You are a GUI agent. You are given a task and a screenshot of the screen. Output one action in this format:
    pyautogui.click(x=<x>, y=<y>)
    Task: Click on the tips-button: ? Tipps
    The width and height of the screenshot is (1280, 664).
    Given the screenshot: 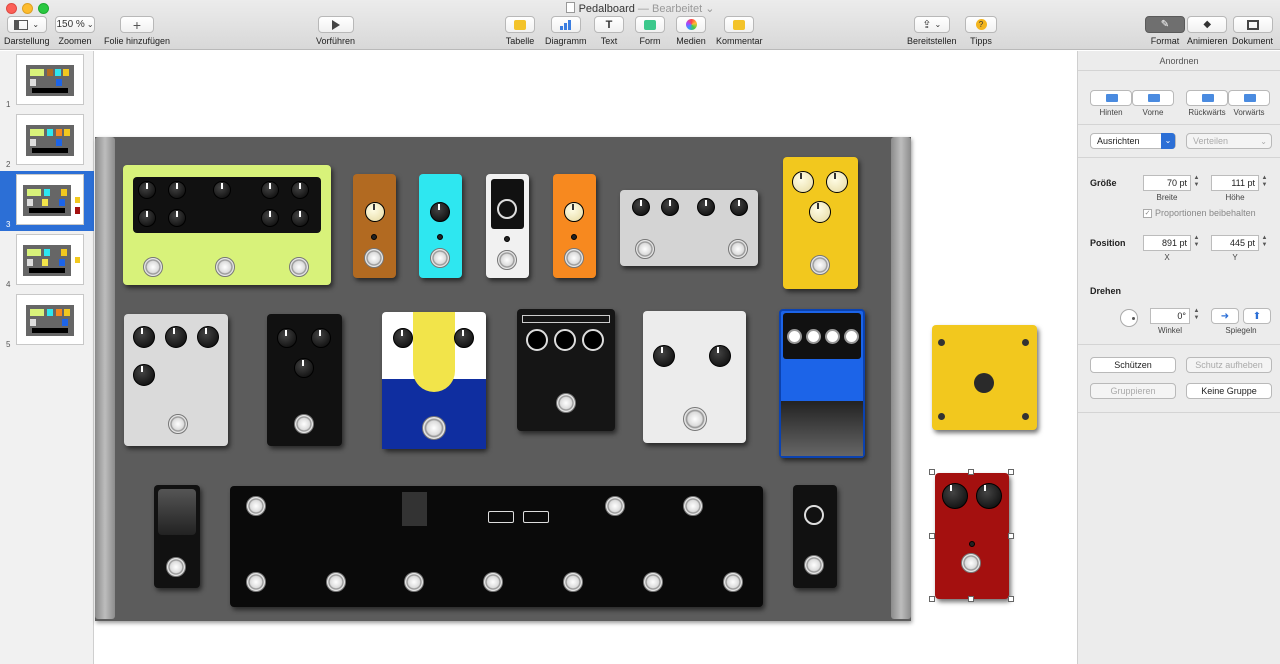 What is the action you would take?
    pyautogui.click(x=981, y=31)
    